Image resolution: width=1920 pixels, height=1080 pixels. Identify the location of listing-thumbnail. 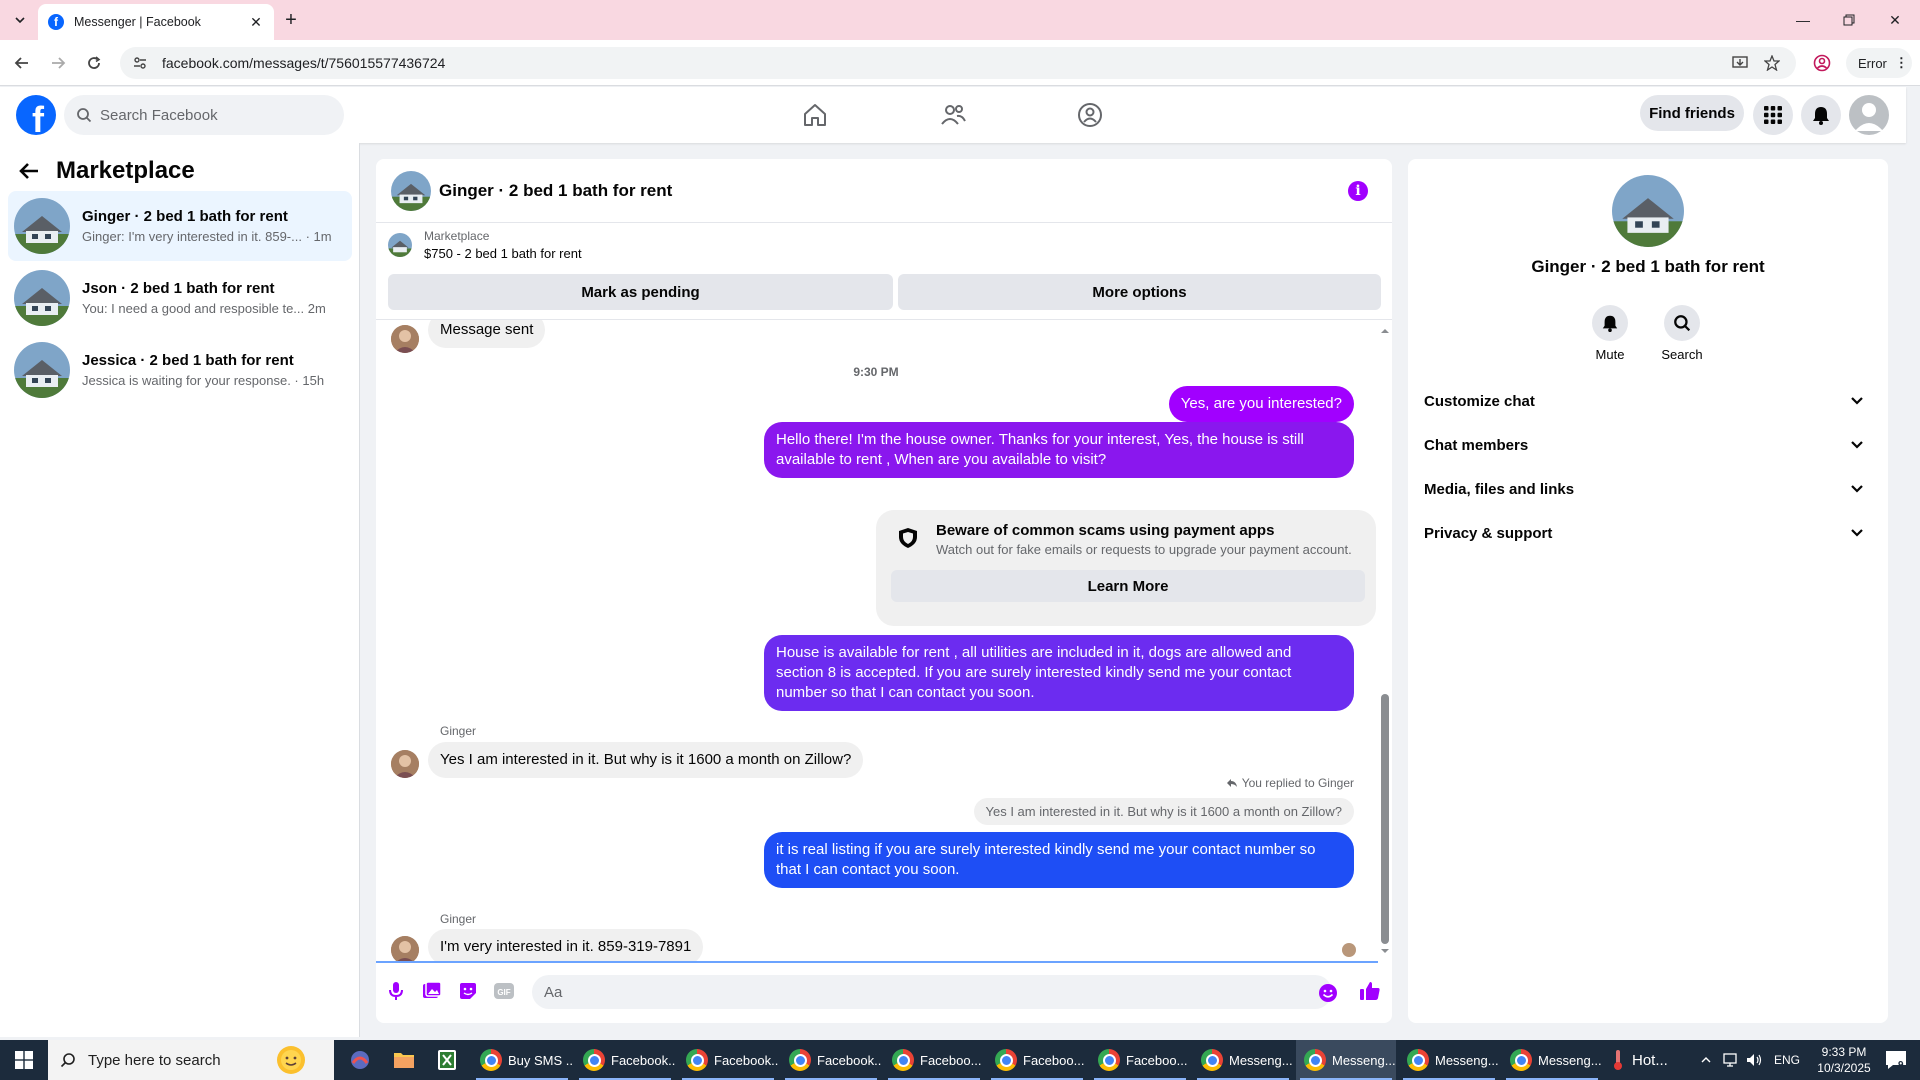
(400, 245).